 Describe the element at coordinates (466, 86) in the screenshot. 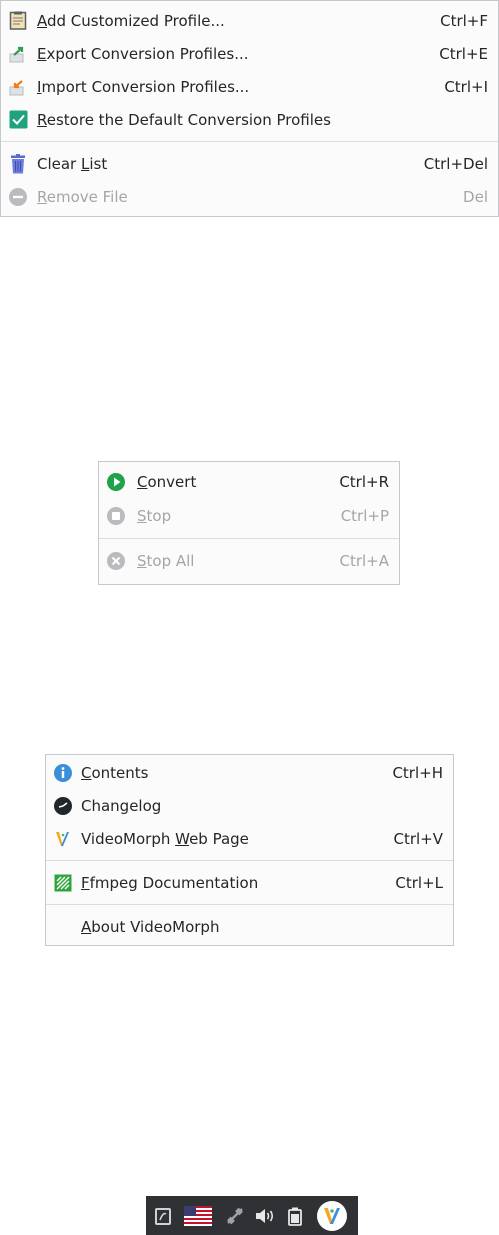

I see `menu-item-shortcut: Ctrl+I` at that location.